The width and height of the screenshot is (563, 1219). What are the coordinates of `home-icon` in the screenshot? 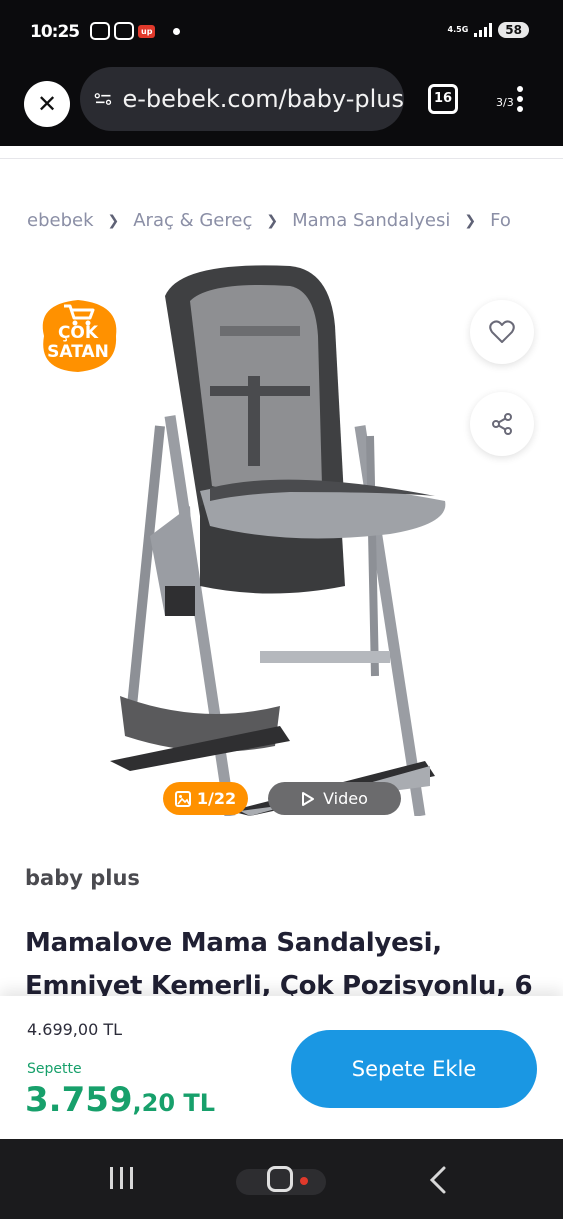 It's located at (280, 1179).